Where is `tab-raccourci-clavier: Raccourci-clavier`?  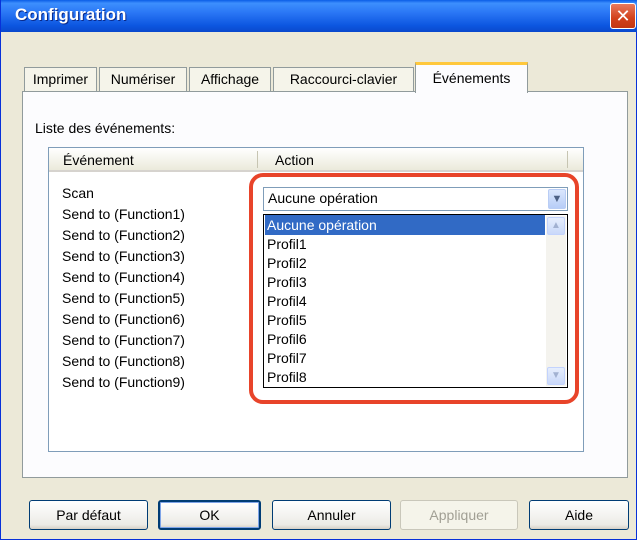 tab-raccourci-clavier: Raccourci-clavier is located at coordinates (343, 79).